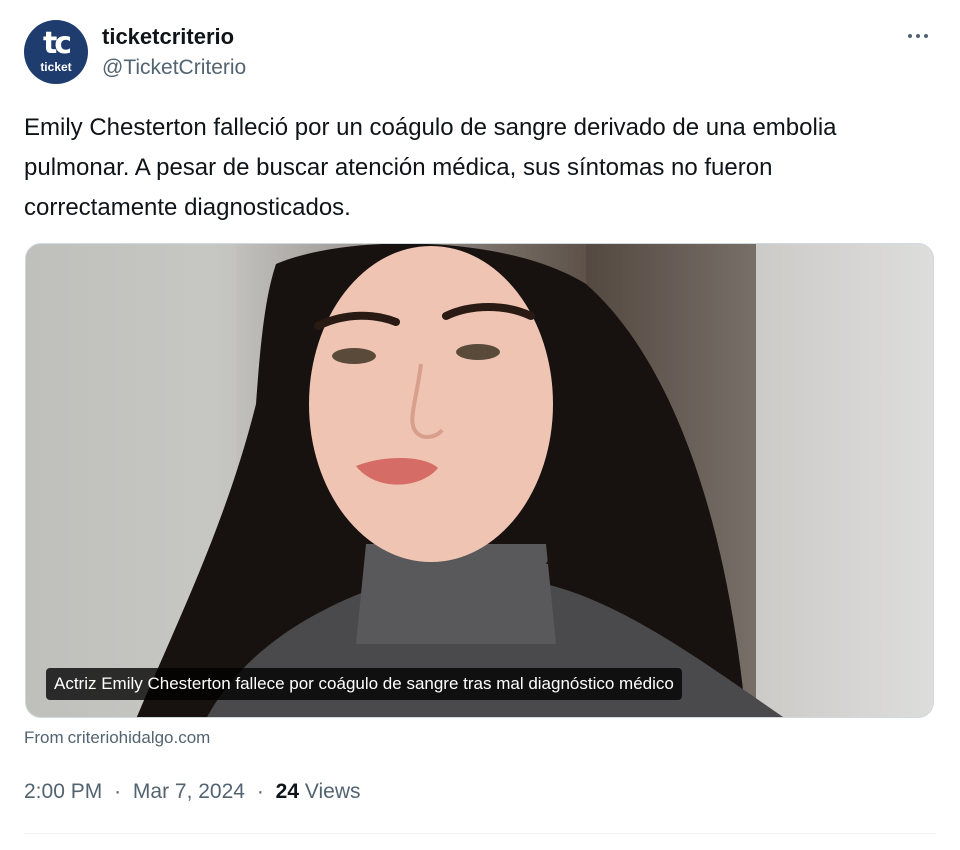 This screenshot has height=850, width=960. Describe the element at coordinates (189, 791) in the screenshot. I see `tweet-date: Mar 7, 2024` at that location.